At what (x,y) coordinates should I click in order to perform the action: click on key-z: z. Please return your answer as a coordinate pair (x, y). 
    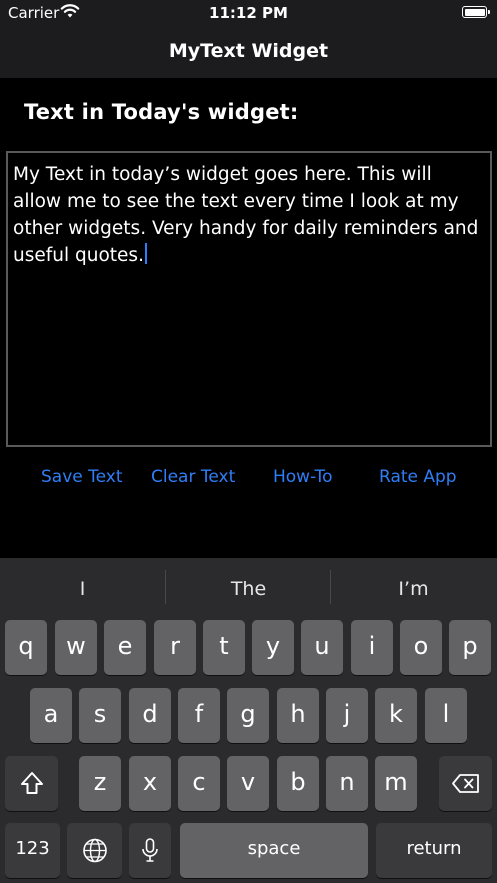
    Looking at the image, I should click on (100, 783).